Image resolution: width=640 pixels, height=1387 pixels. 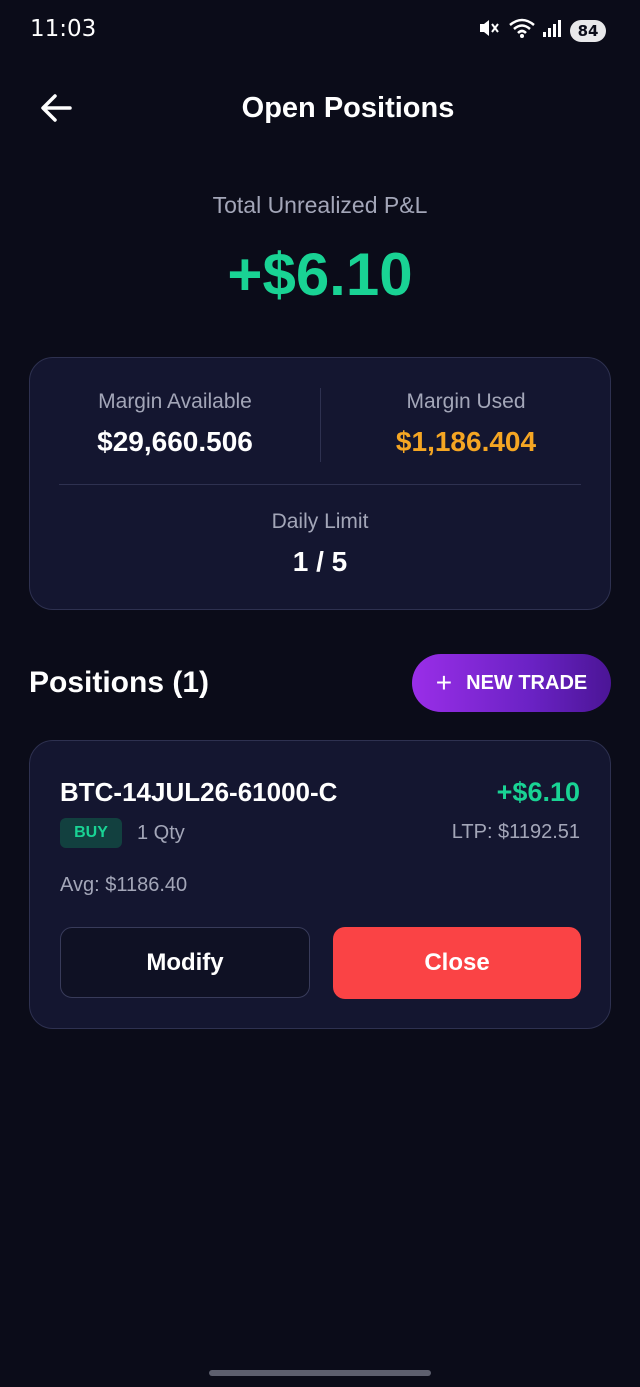 I want to click on margin-available-value: $29,660.506, so click(x=175, y=441).